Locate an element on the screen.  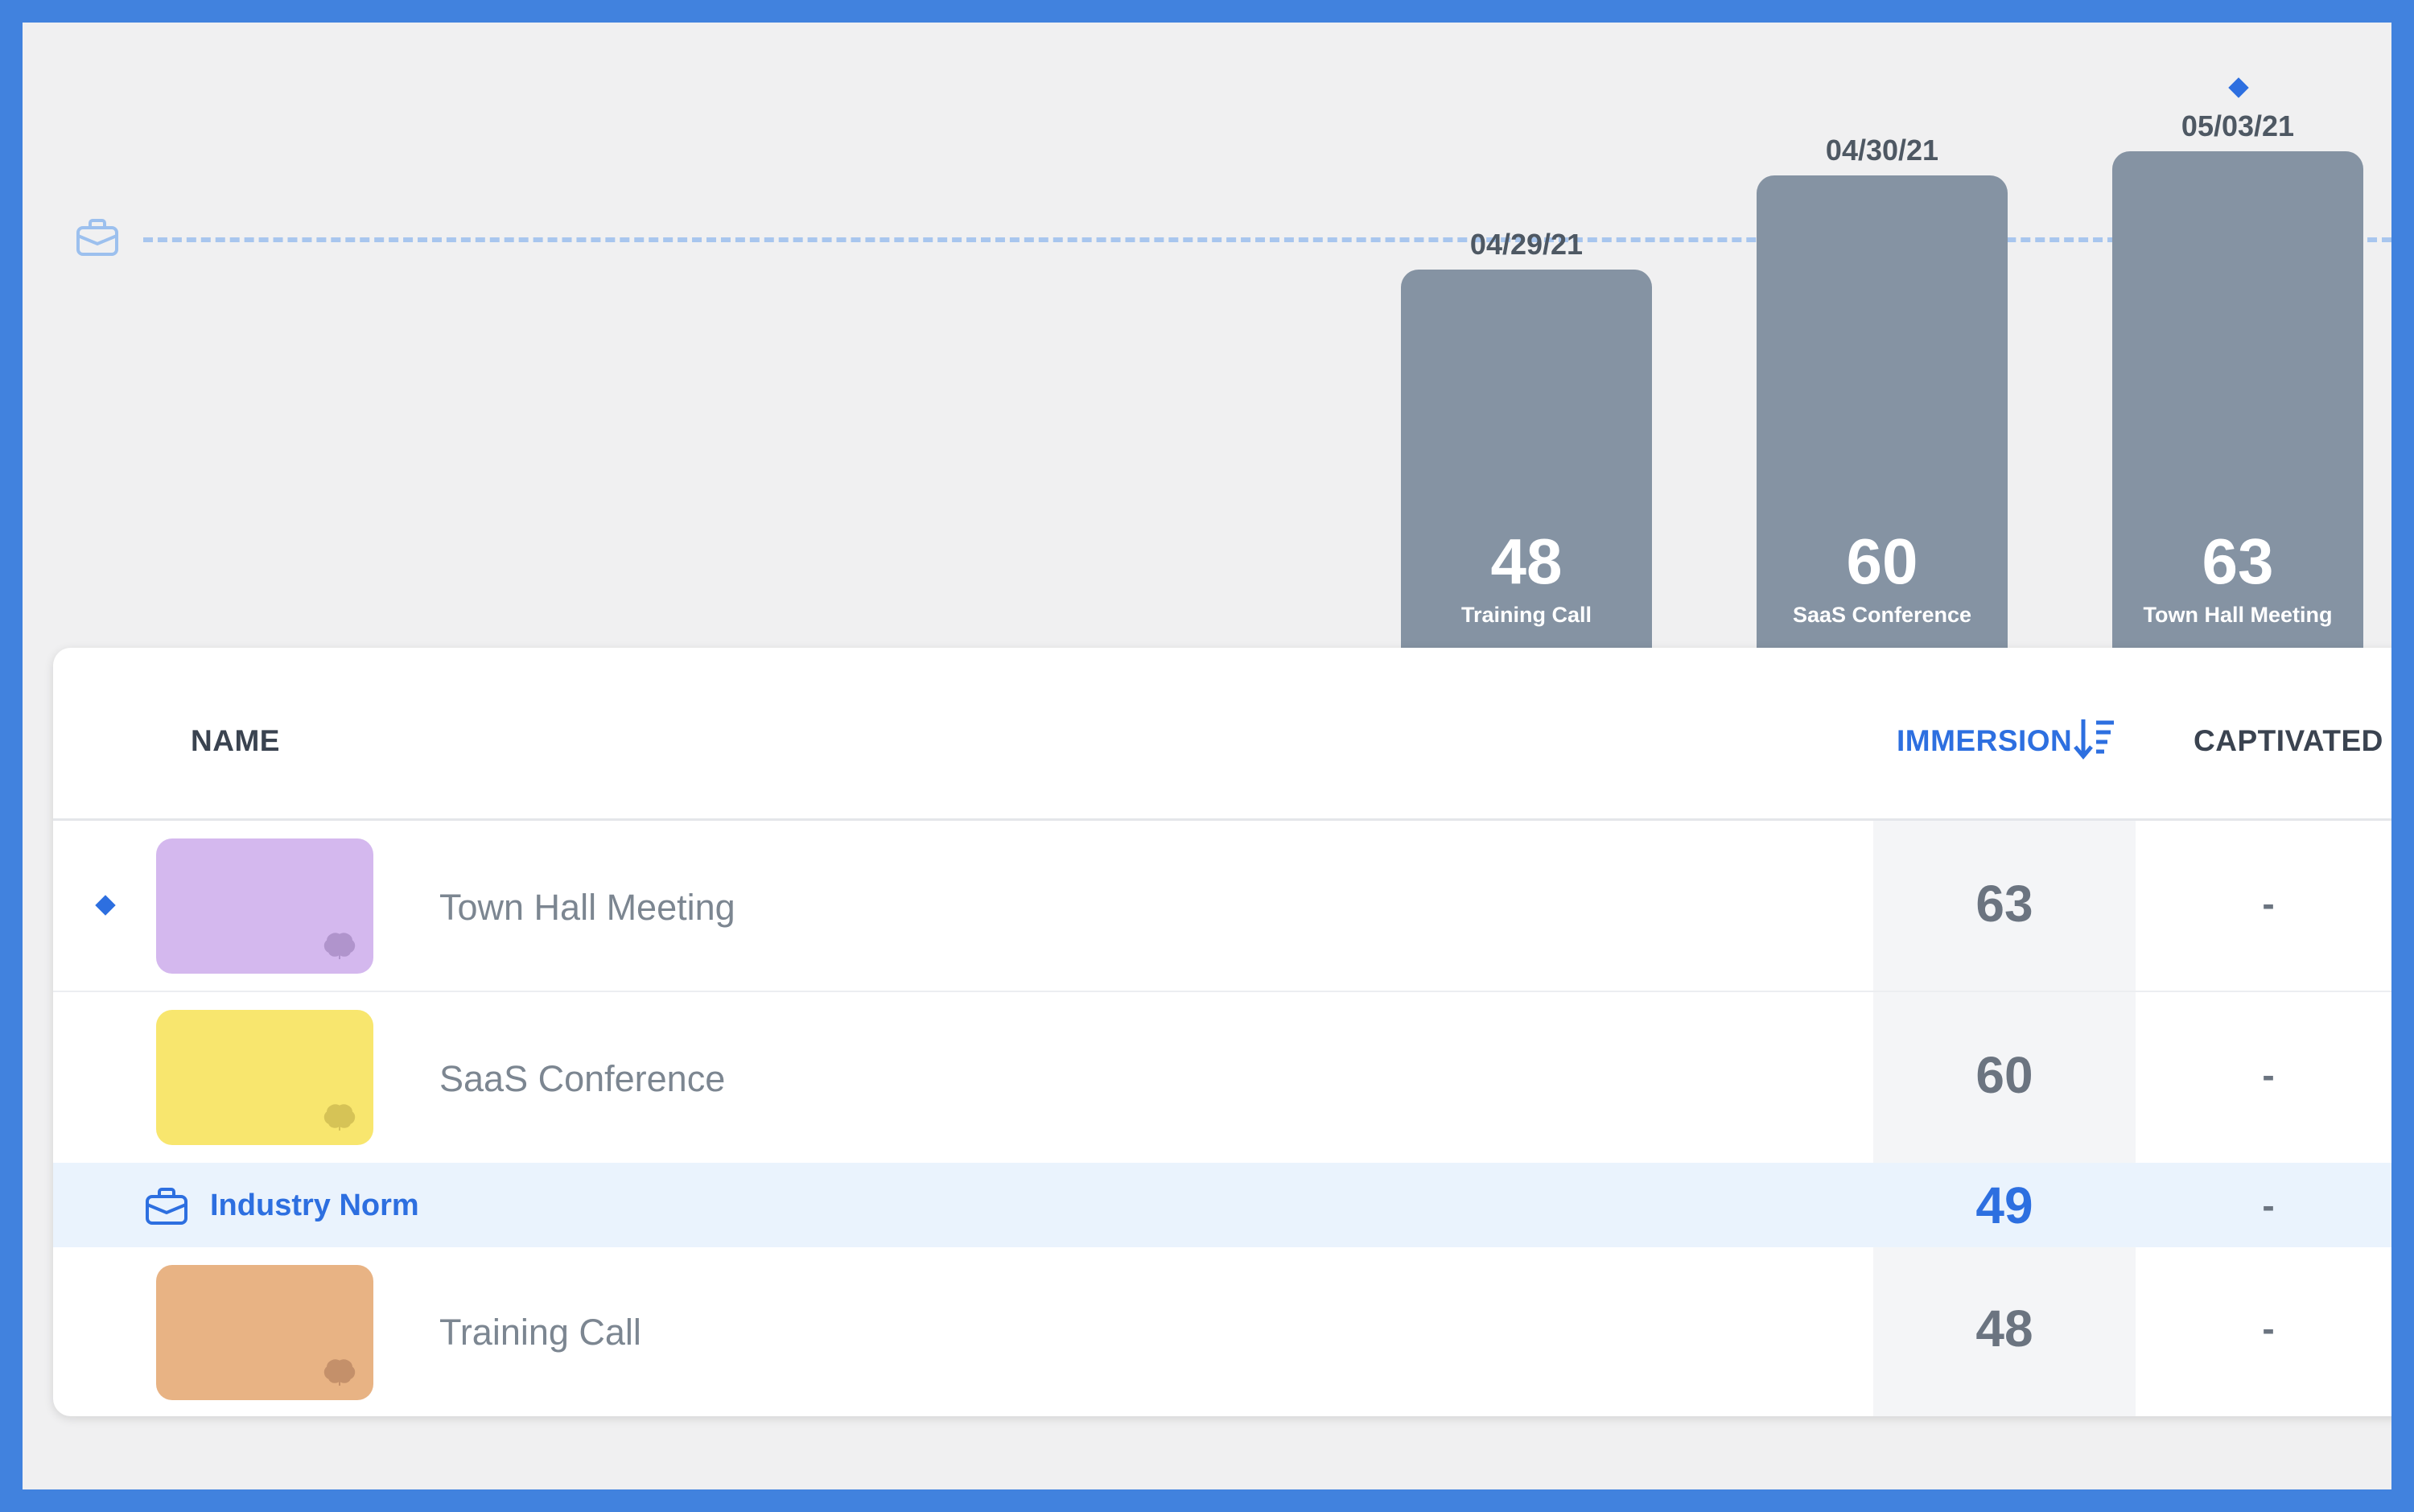
column-header-name: NAME is located at coordinates (236, 741).